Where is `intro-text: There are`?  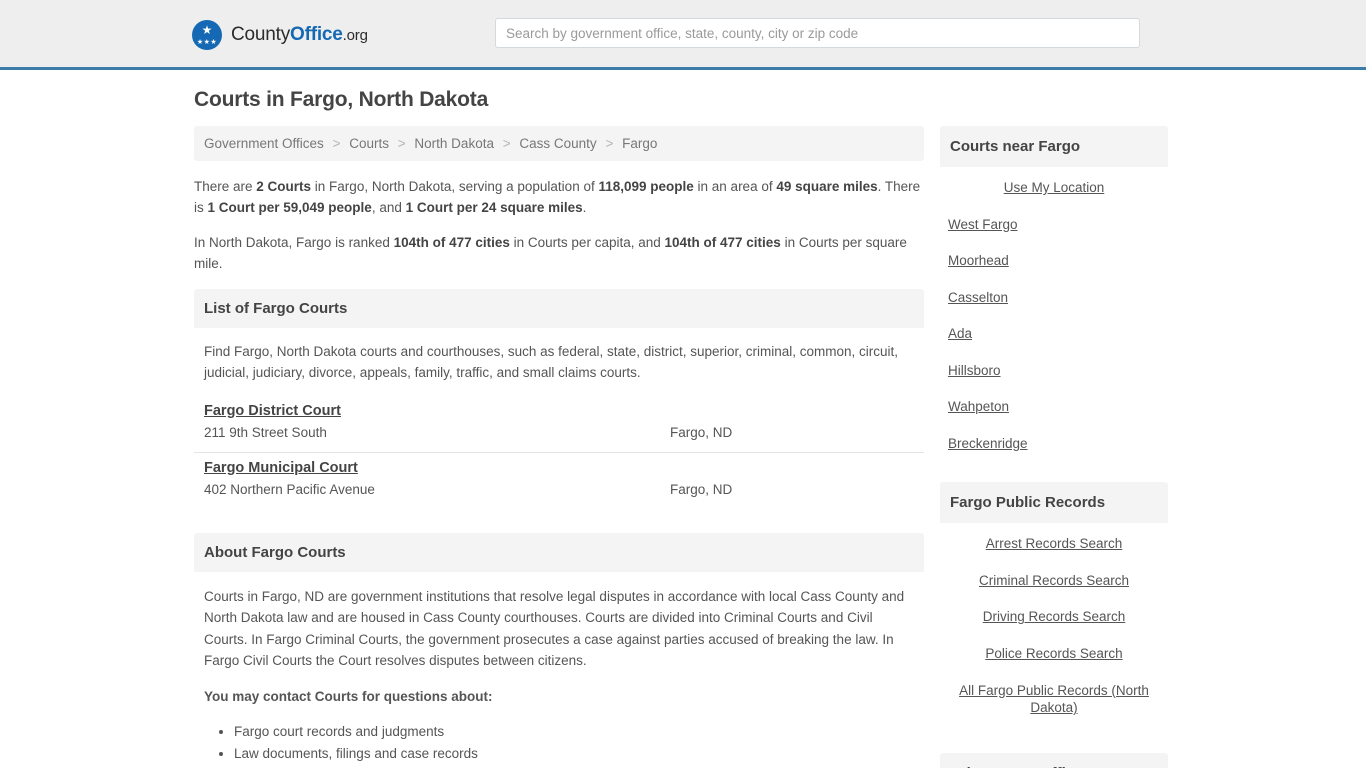
intro-text: There are is located at coordinates (225, 186).